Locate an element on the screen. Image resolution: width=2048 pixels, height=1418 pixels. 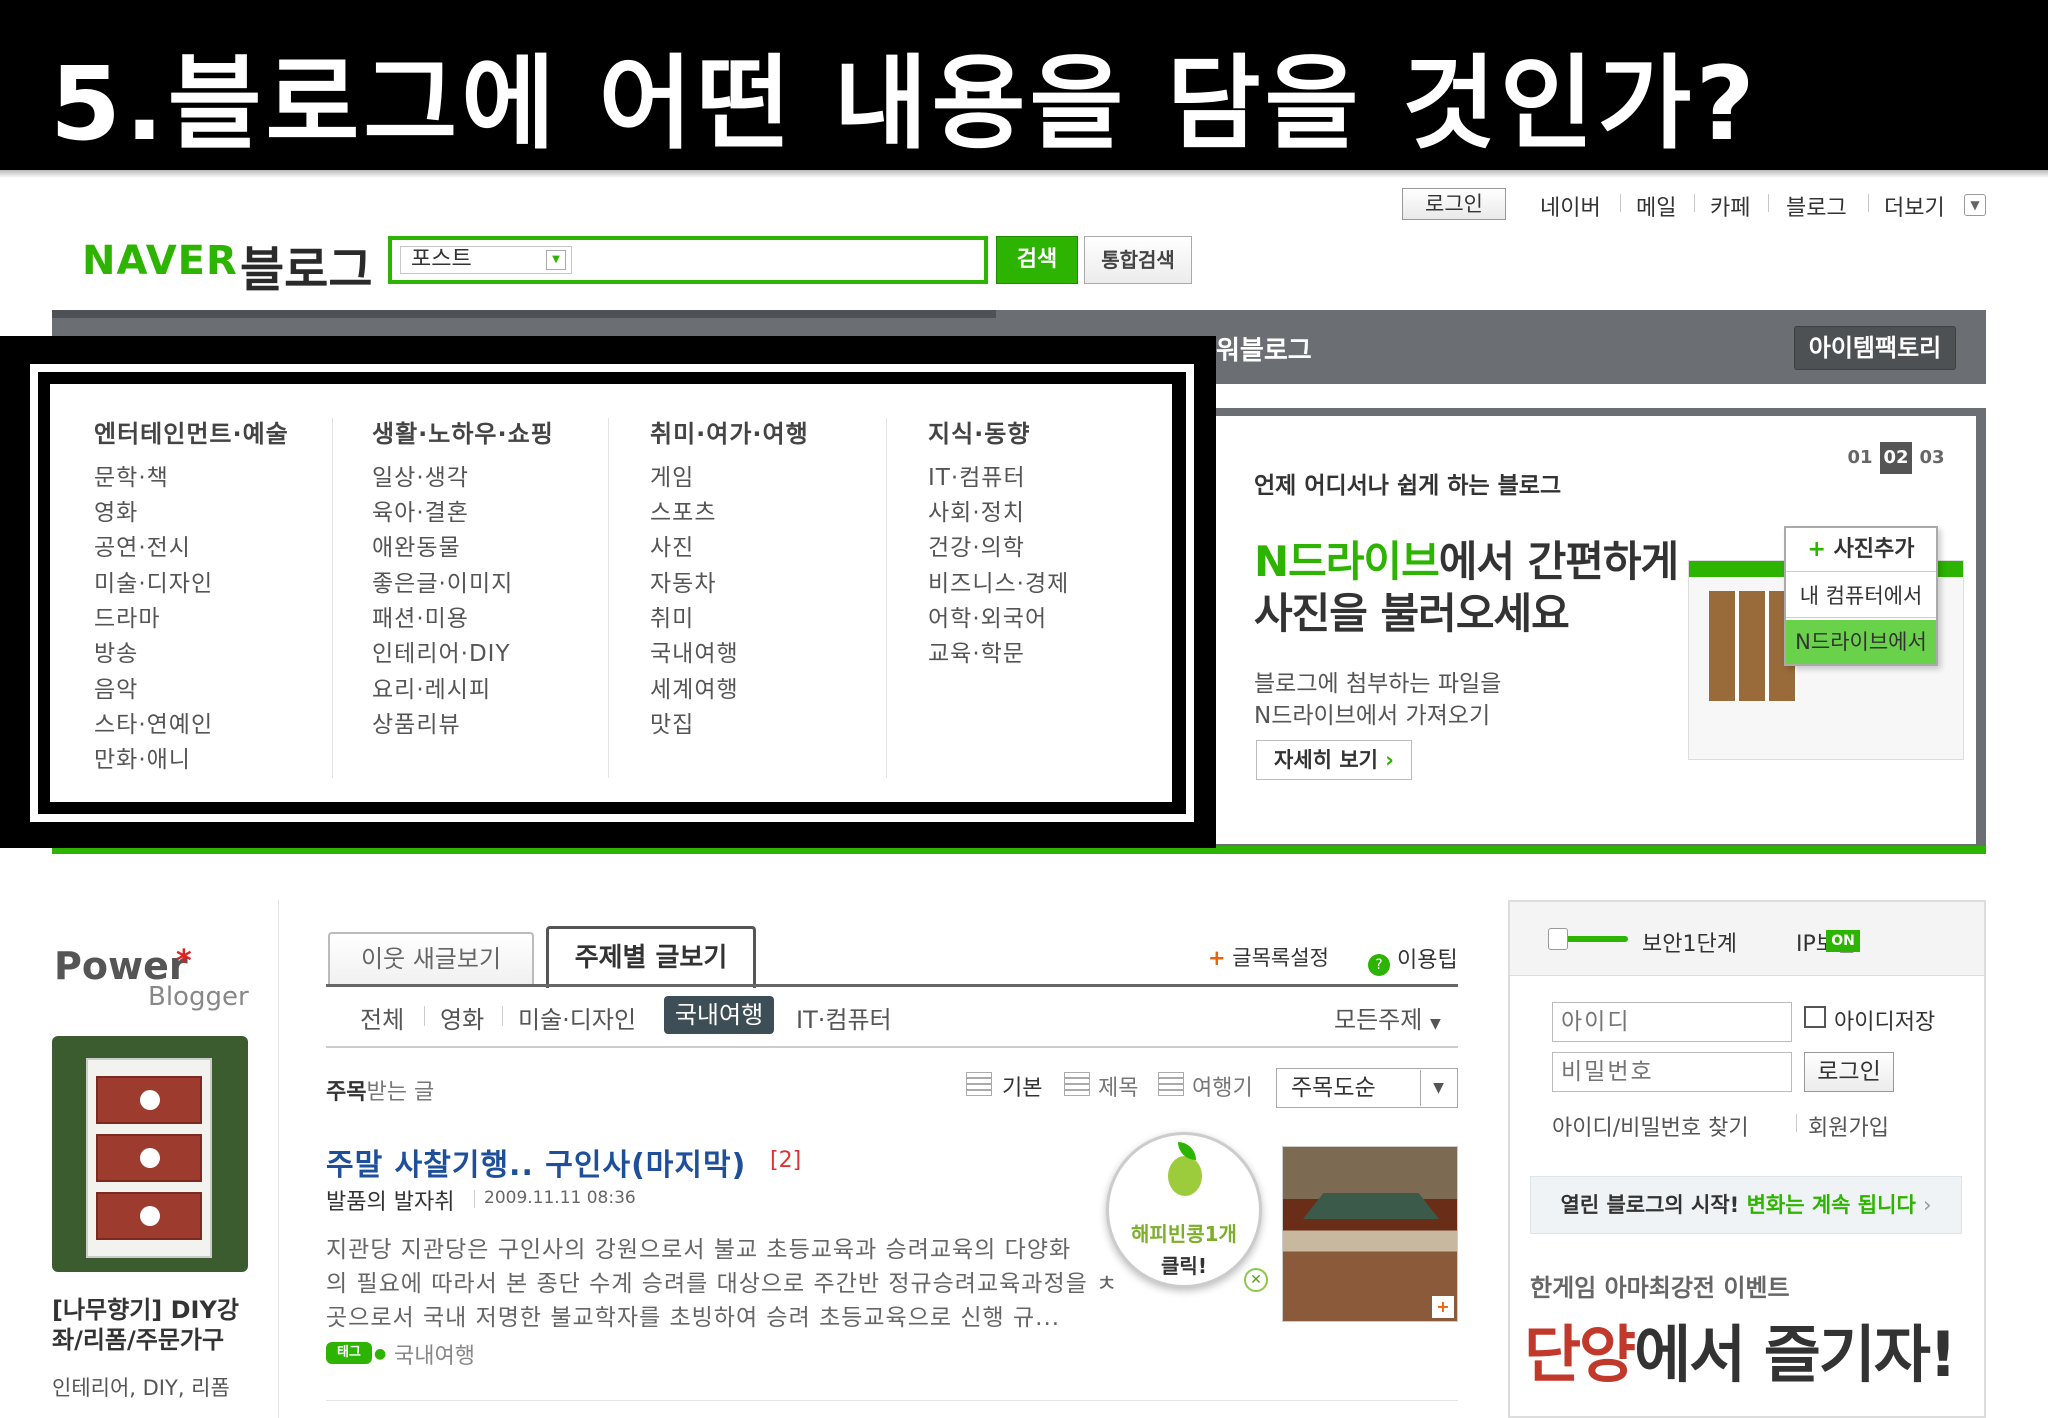
id-input is located at coordinates (1672, 1022).